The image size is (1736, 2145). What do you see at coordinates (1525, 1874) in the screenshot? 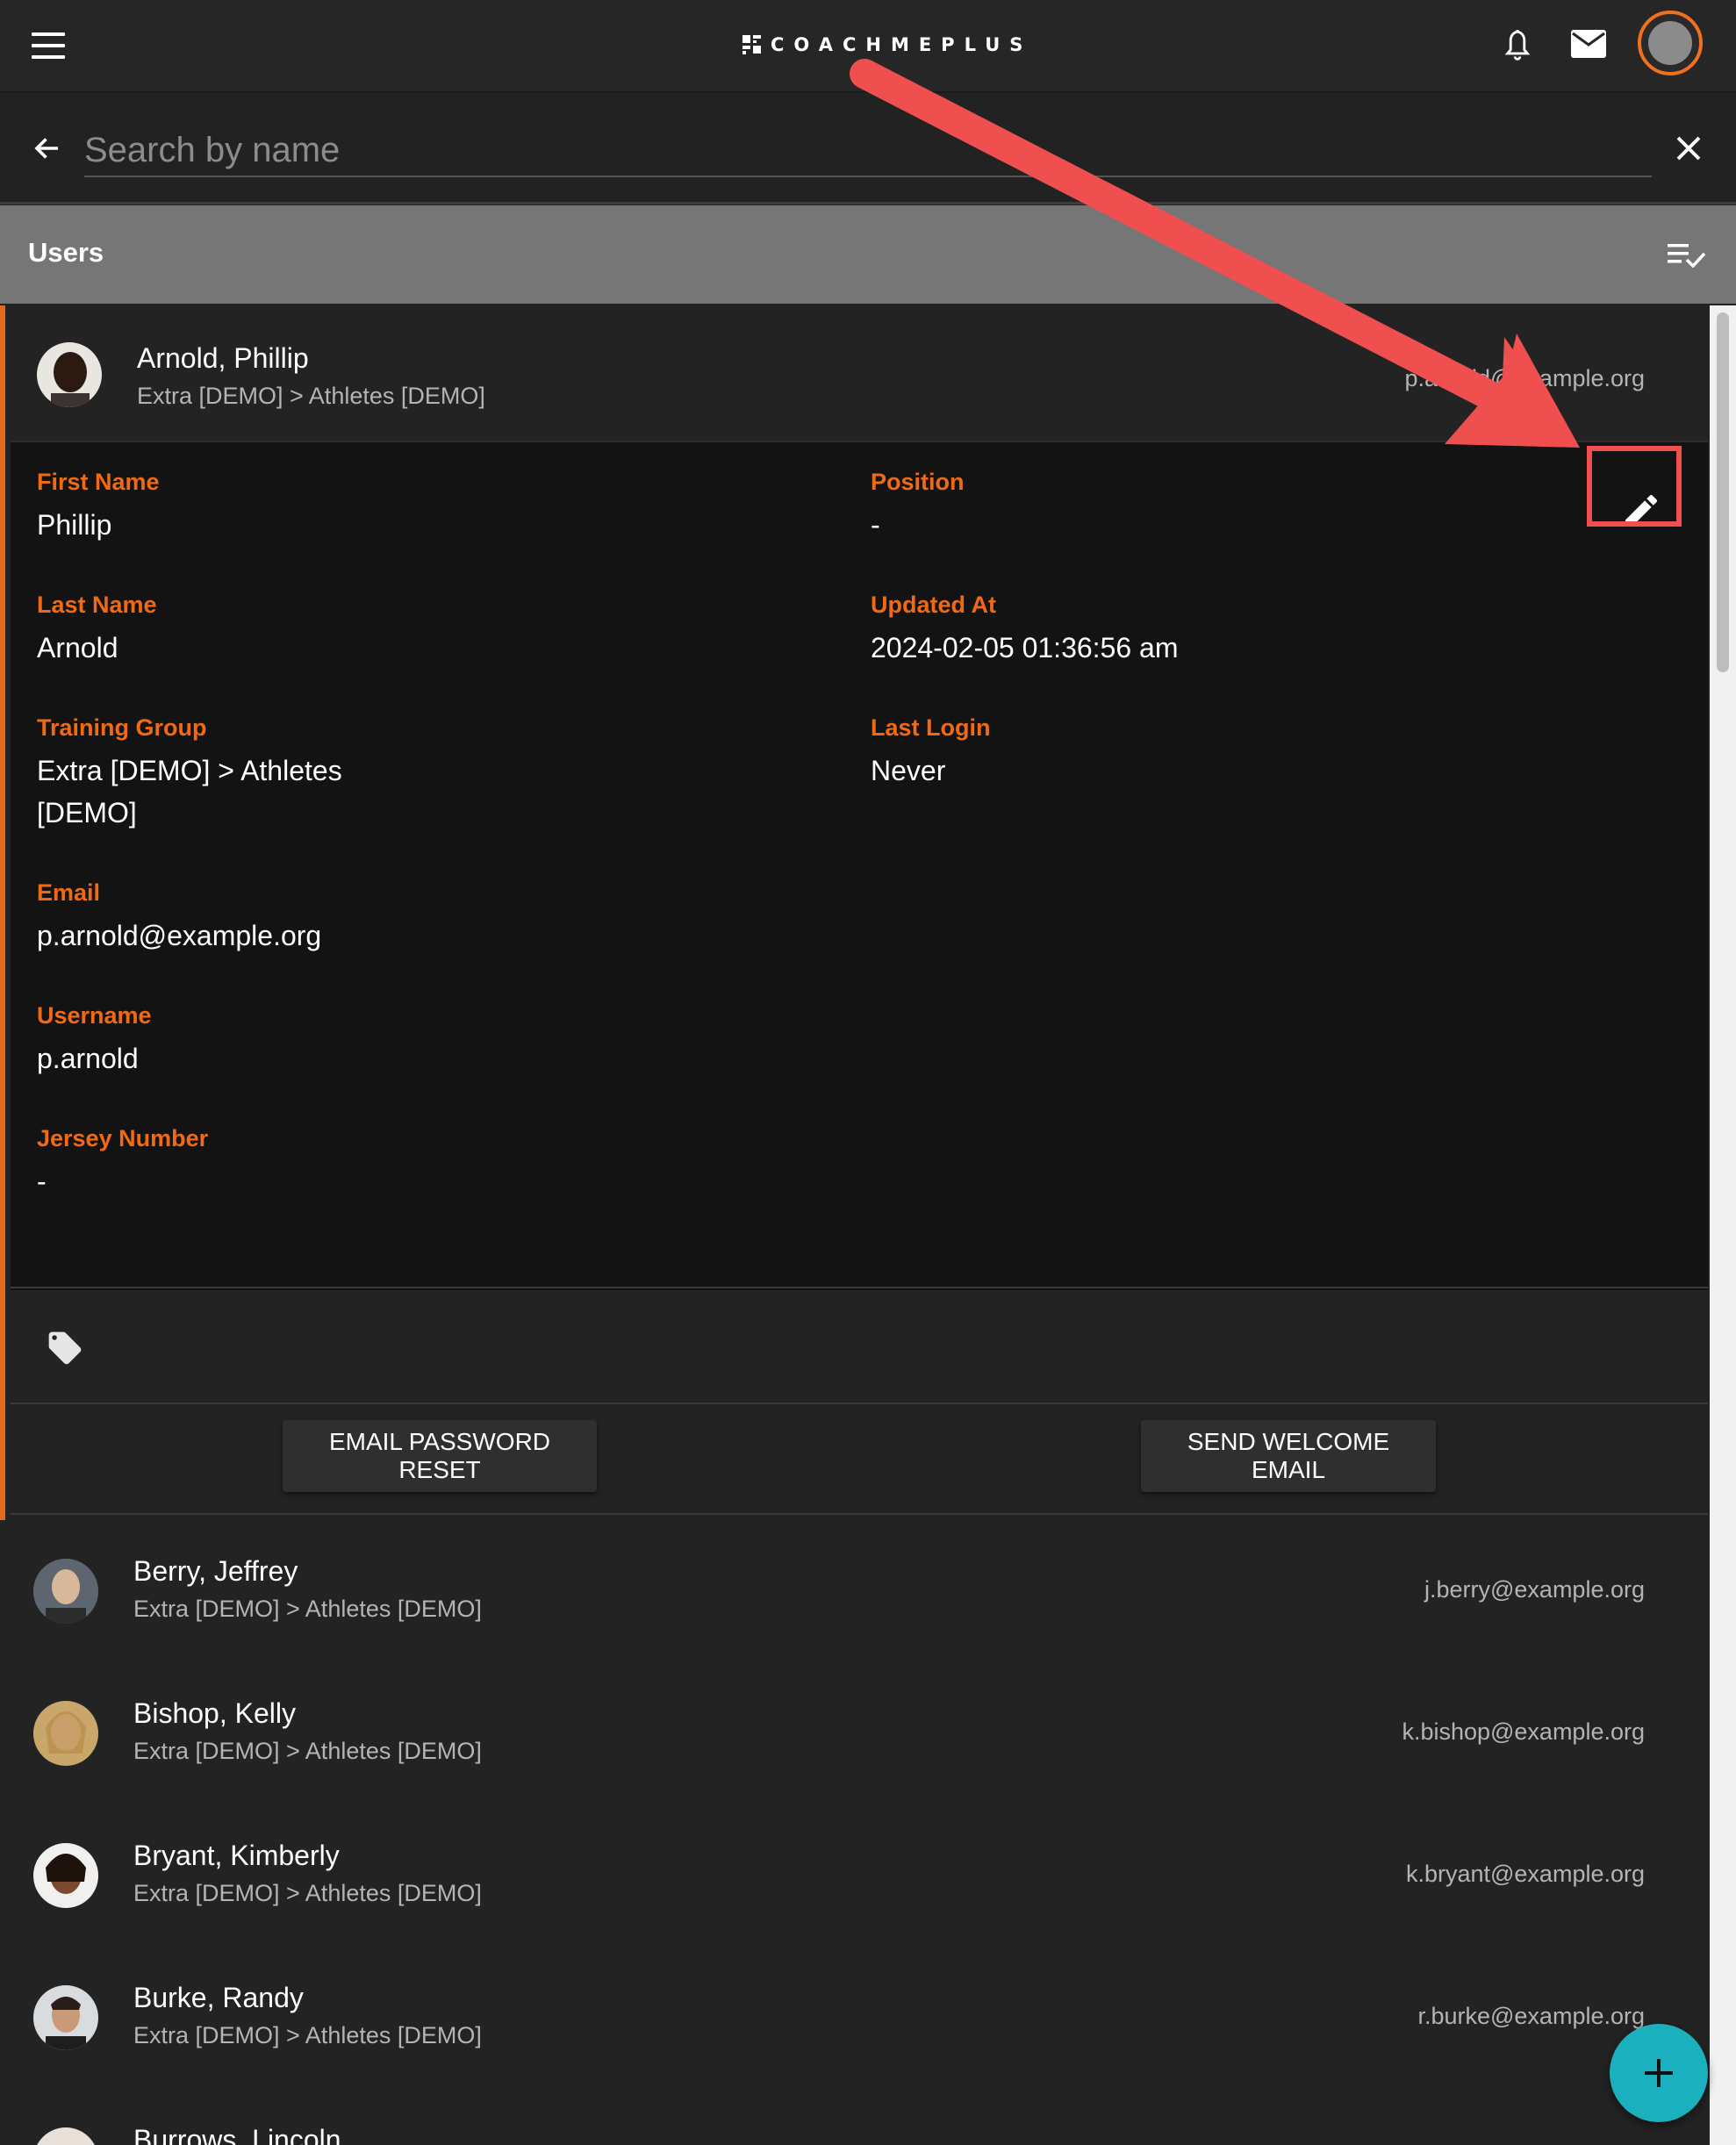
I see `user-email: k.bryant@example.org` at bounding box center [1525, 1874].